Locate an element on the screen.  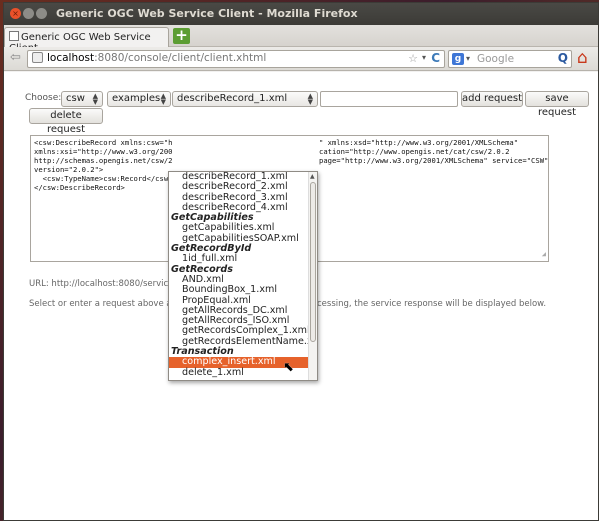
search-engine-dropdown-icon: ▾ is located at coordinates (468, 58).